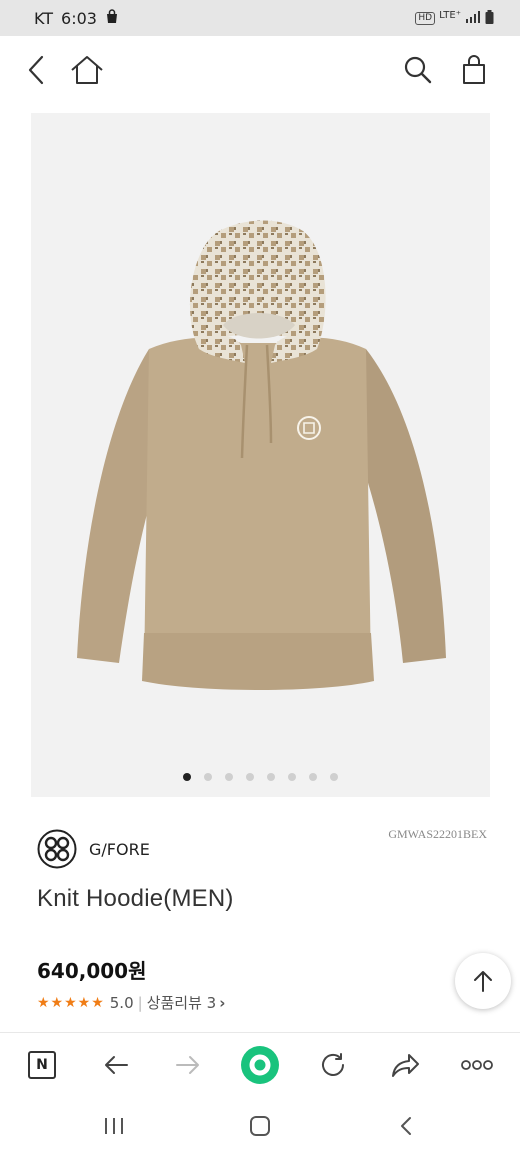 The width and height of the screenshot is (520, 1155). What do you see at coordinates (188, 1065) in the screenshot?
I see `forward-icon` at bounding box center [188, 1065].